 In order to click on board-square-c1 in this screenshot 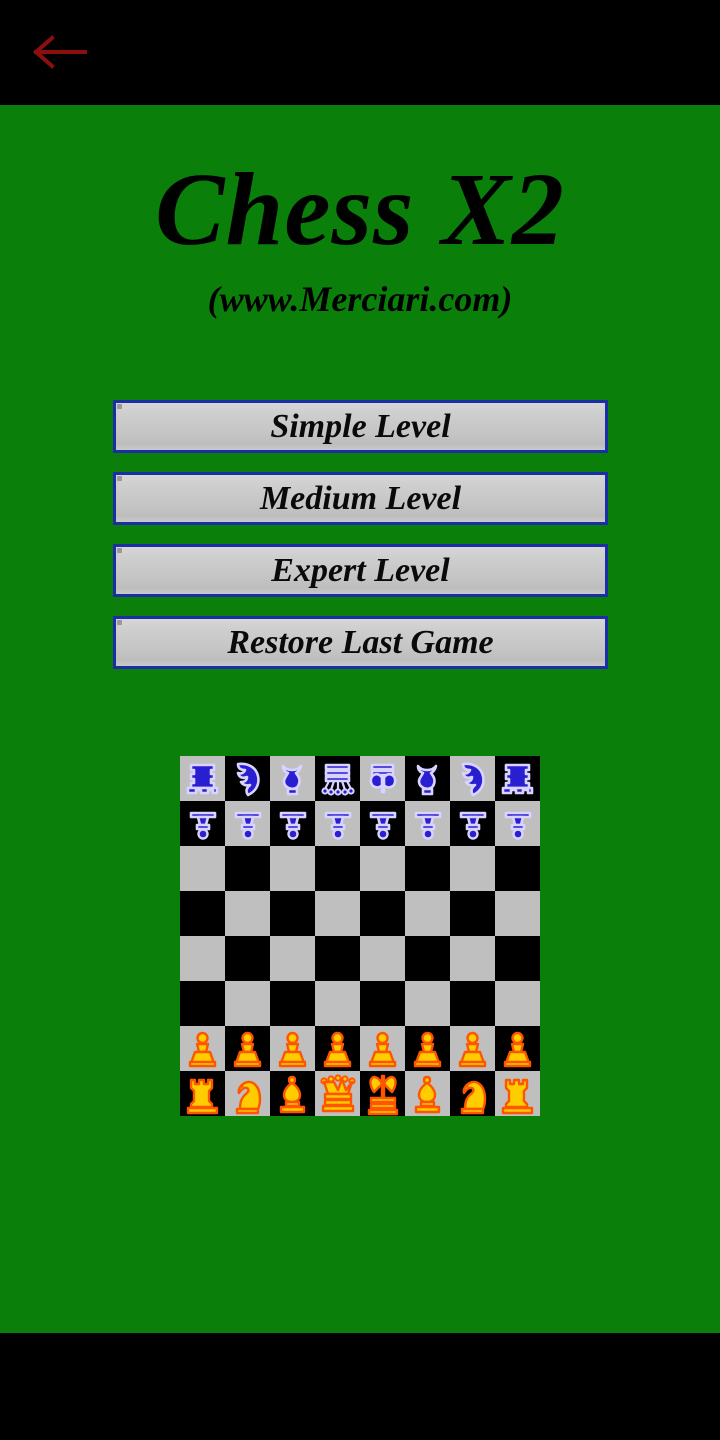, I will do `click(292, 1093)`.